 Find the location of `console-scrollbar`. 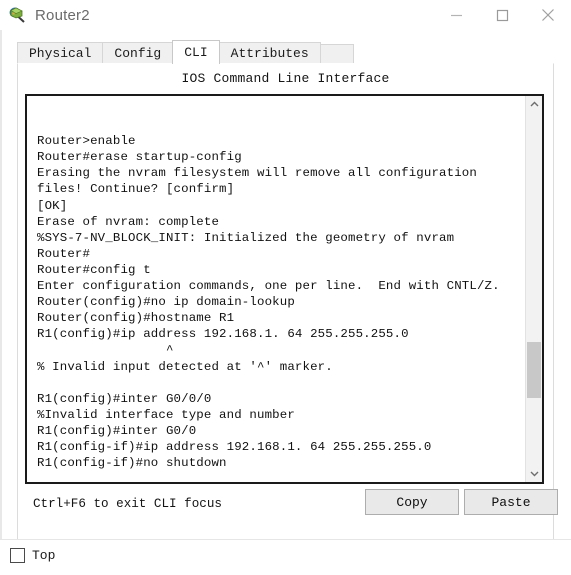

console-scrollbar is located at coordinates (533, 289).